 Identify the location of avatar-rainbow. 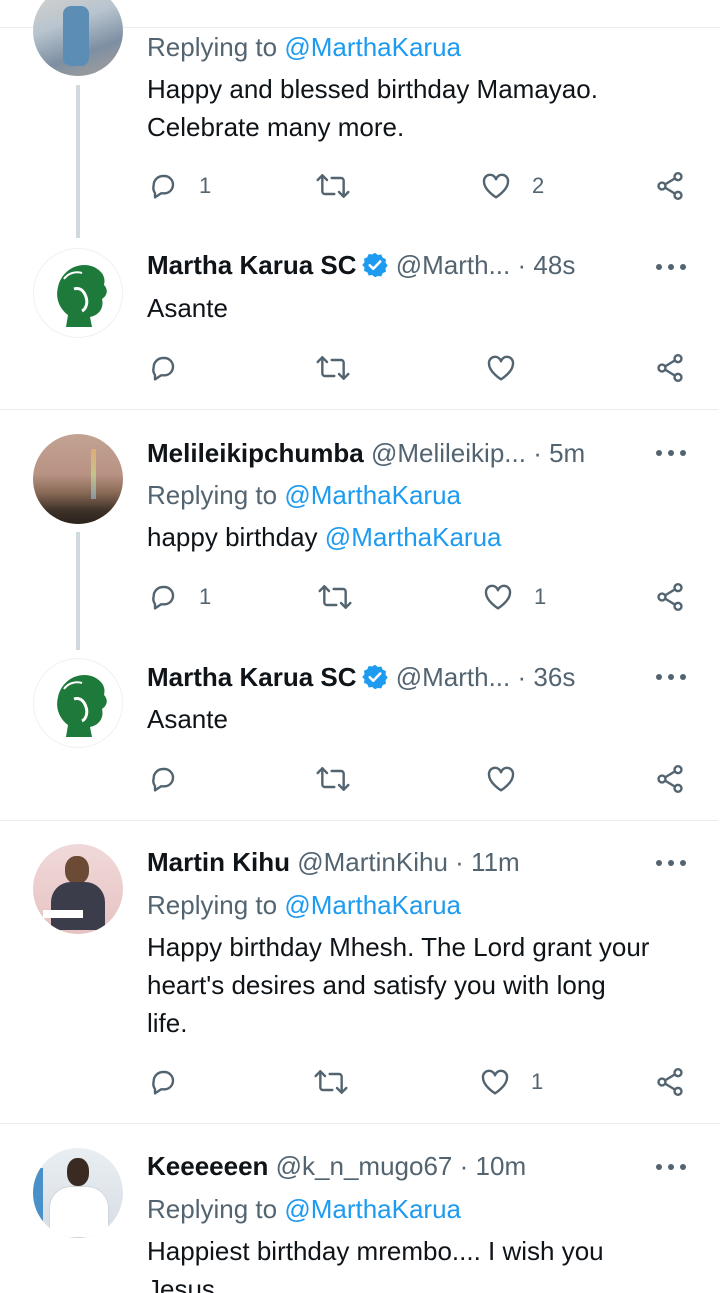
(93, 474).